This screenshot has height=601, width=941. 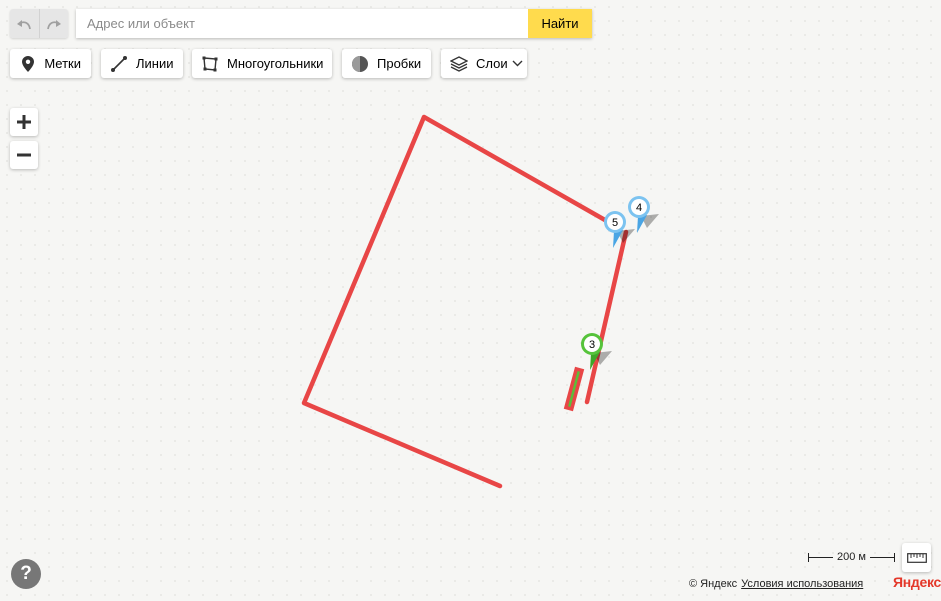 What do you see at coordinates (119, 64) in the screenshot?
I see `line-icon` at bounding box center [119, 64].